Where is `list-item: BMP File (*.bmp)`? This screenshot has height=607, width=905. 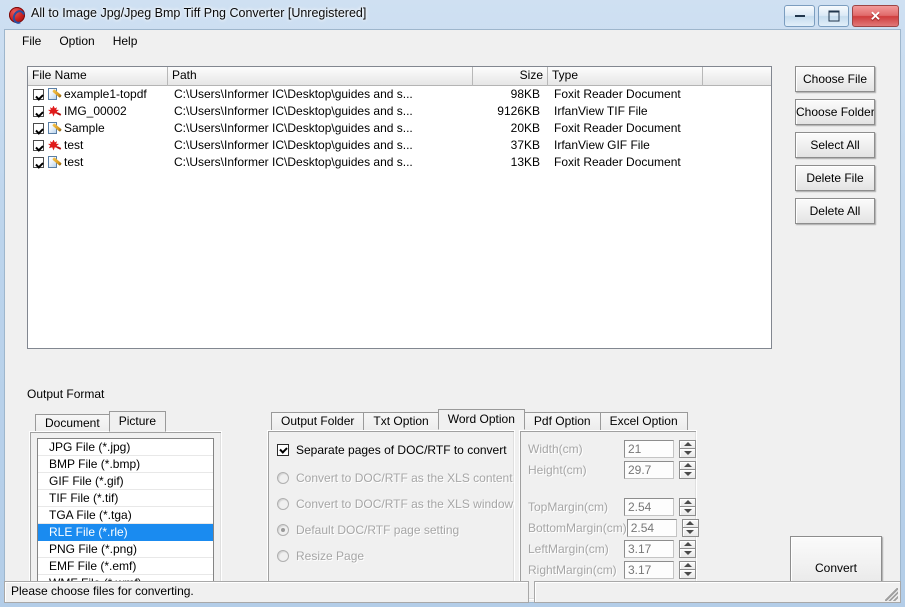 list-item: BMP File (*.bmp) is located at coordinates (125, 464).